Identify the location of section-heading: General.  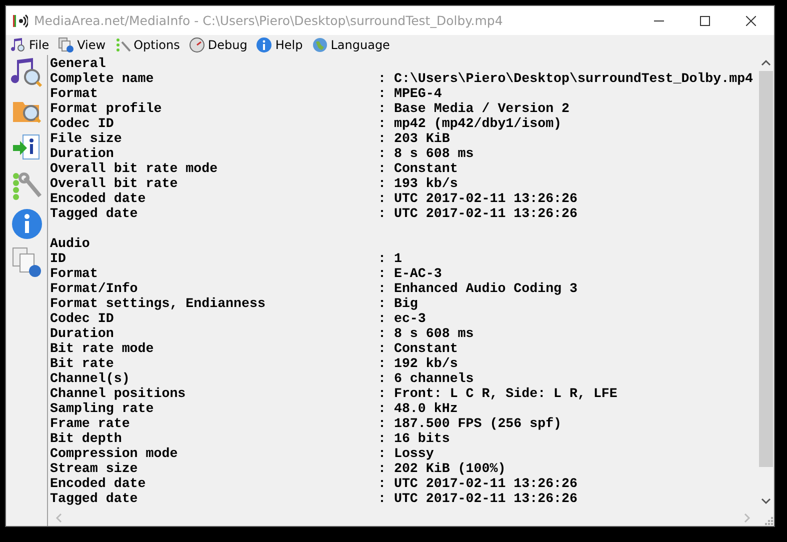
(78, 63).